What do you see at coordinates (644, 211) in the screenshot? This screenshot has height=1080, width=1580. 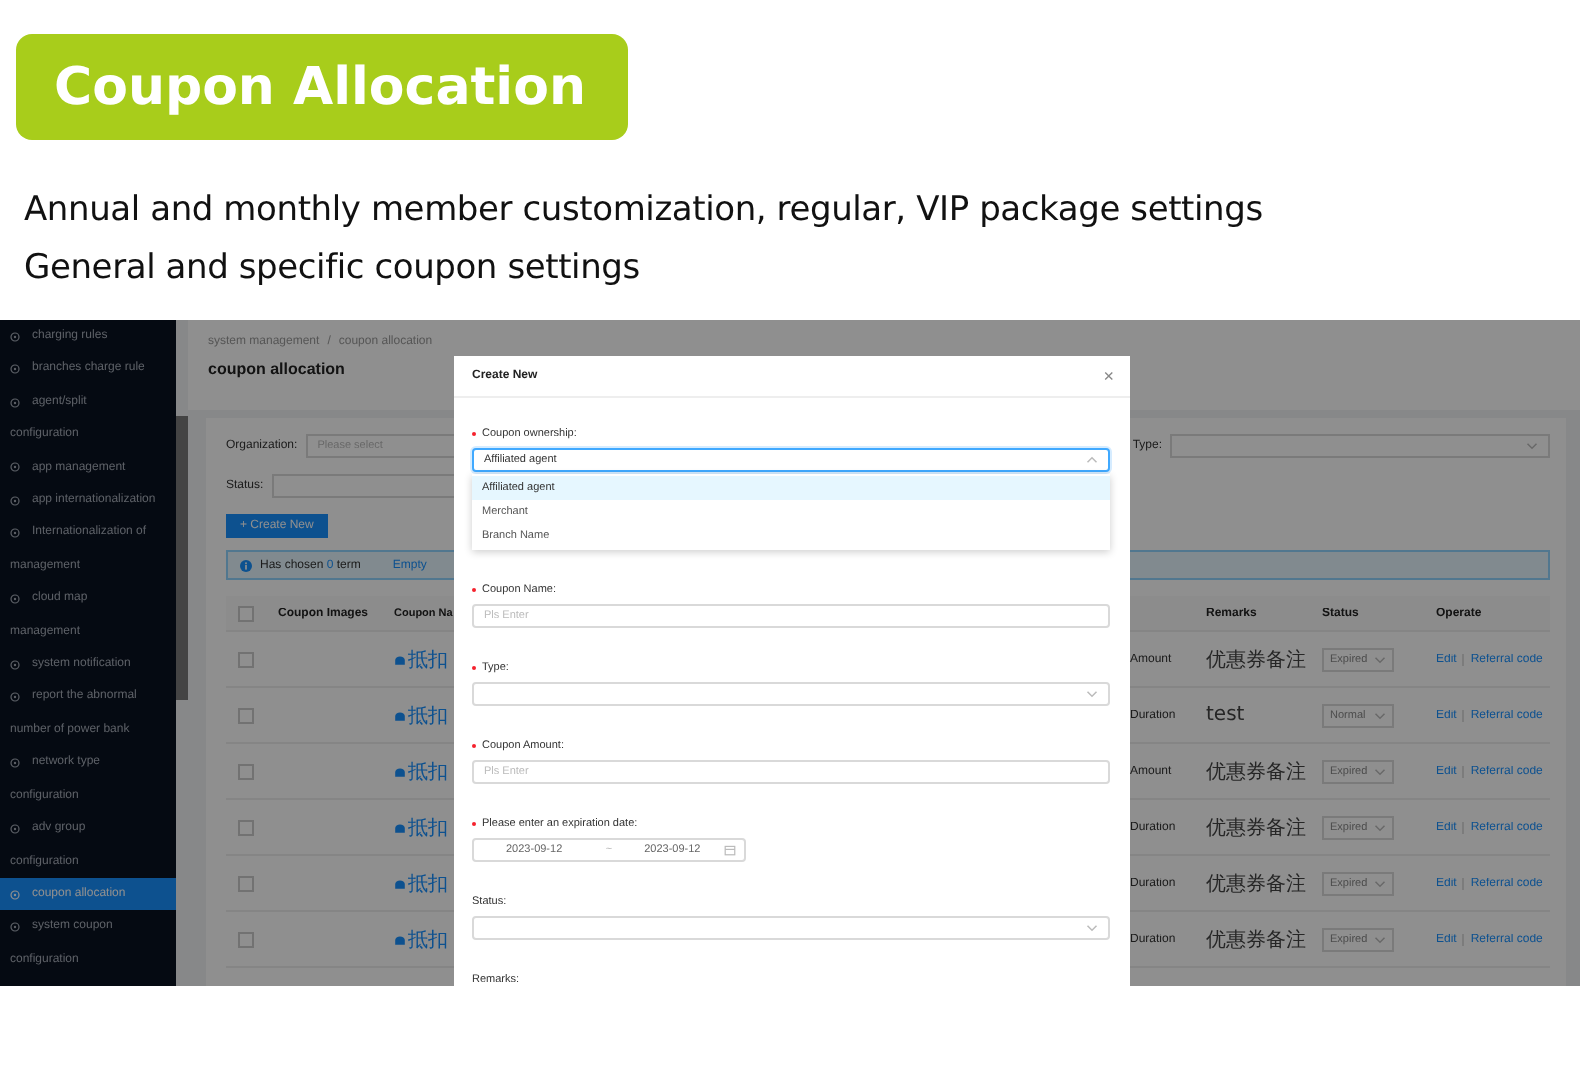 I see `subtitle-text: Annual and monthly member customization, regular, VIP package settings` at bounding box center [644, 211].